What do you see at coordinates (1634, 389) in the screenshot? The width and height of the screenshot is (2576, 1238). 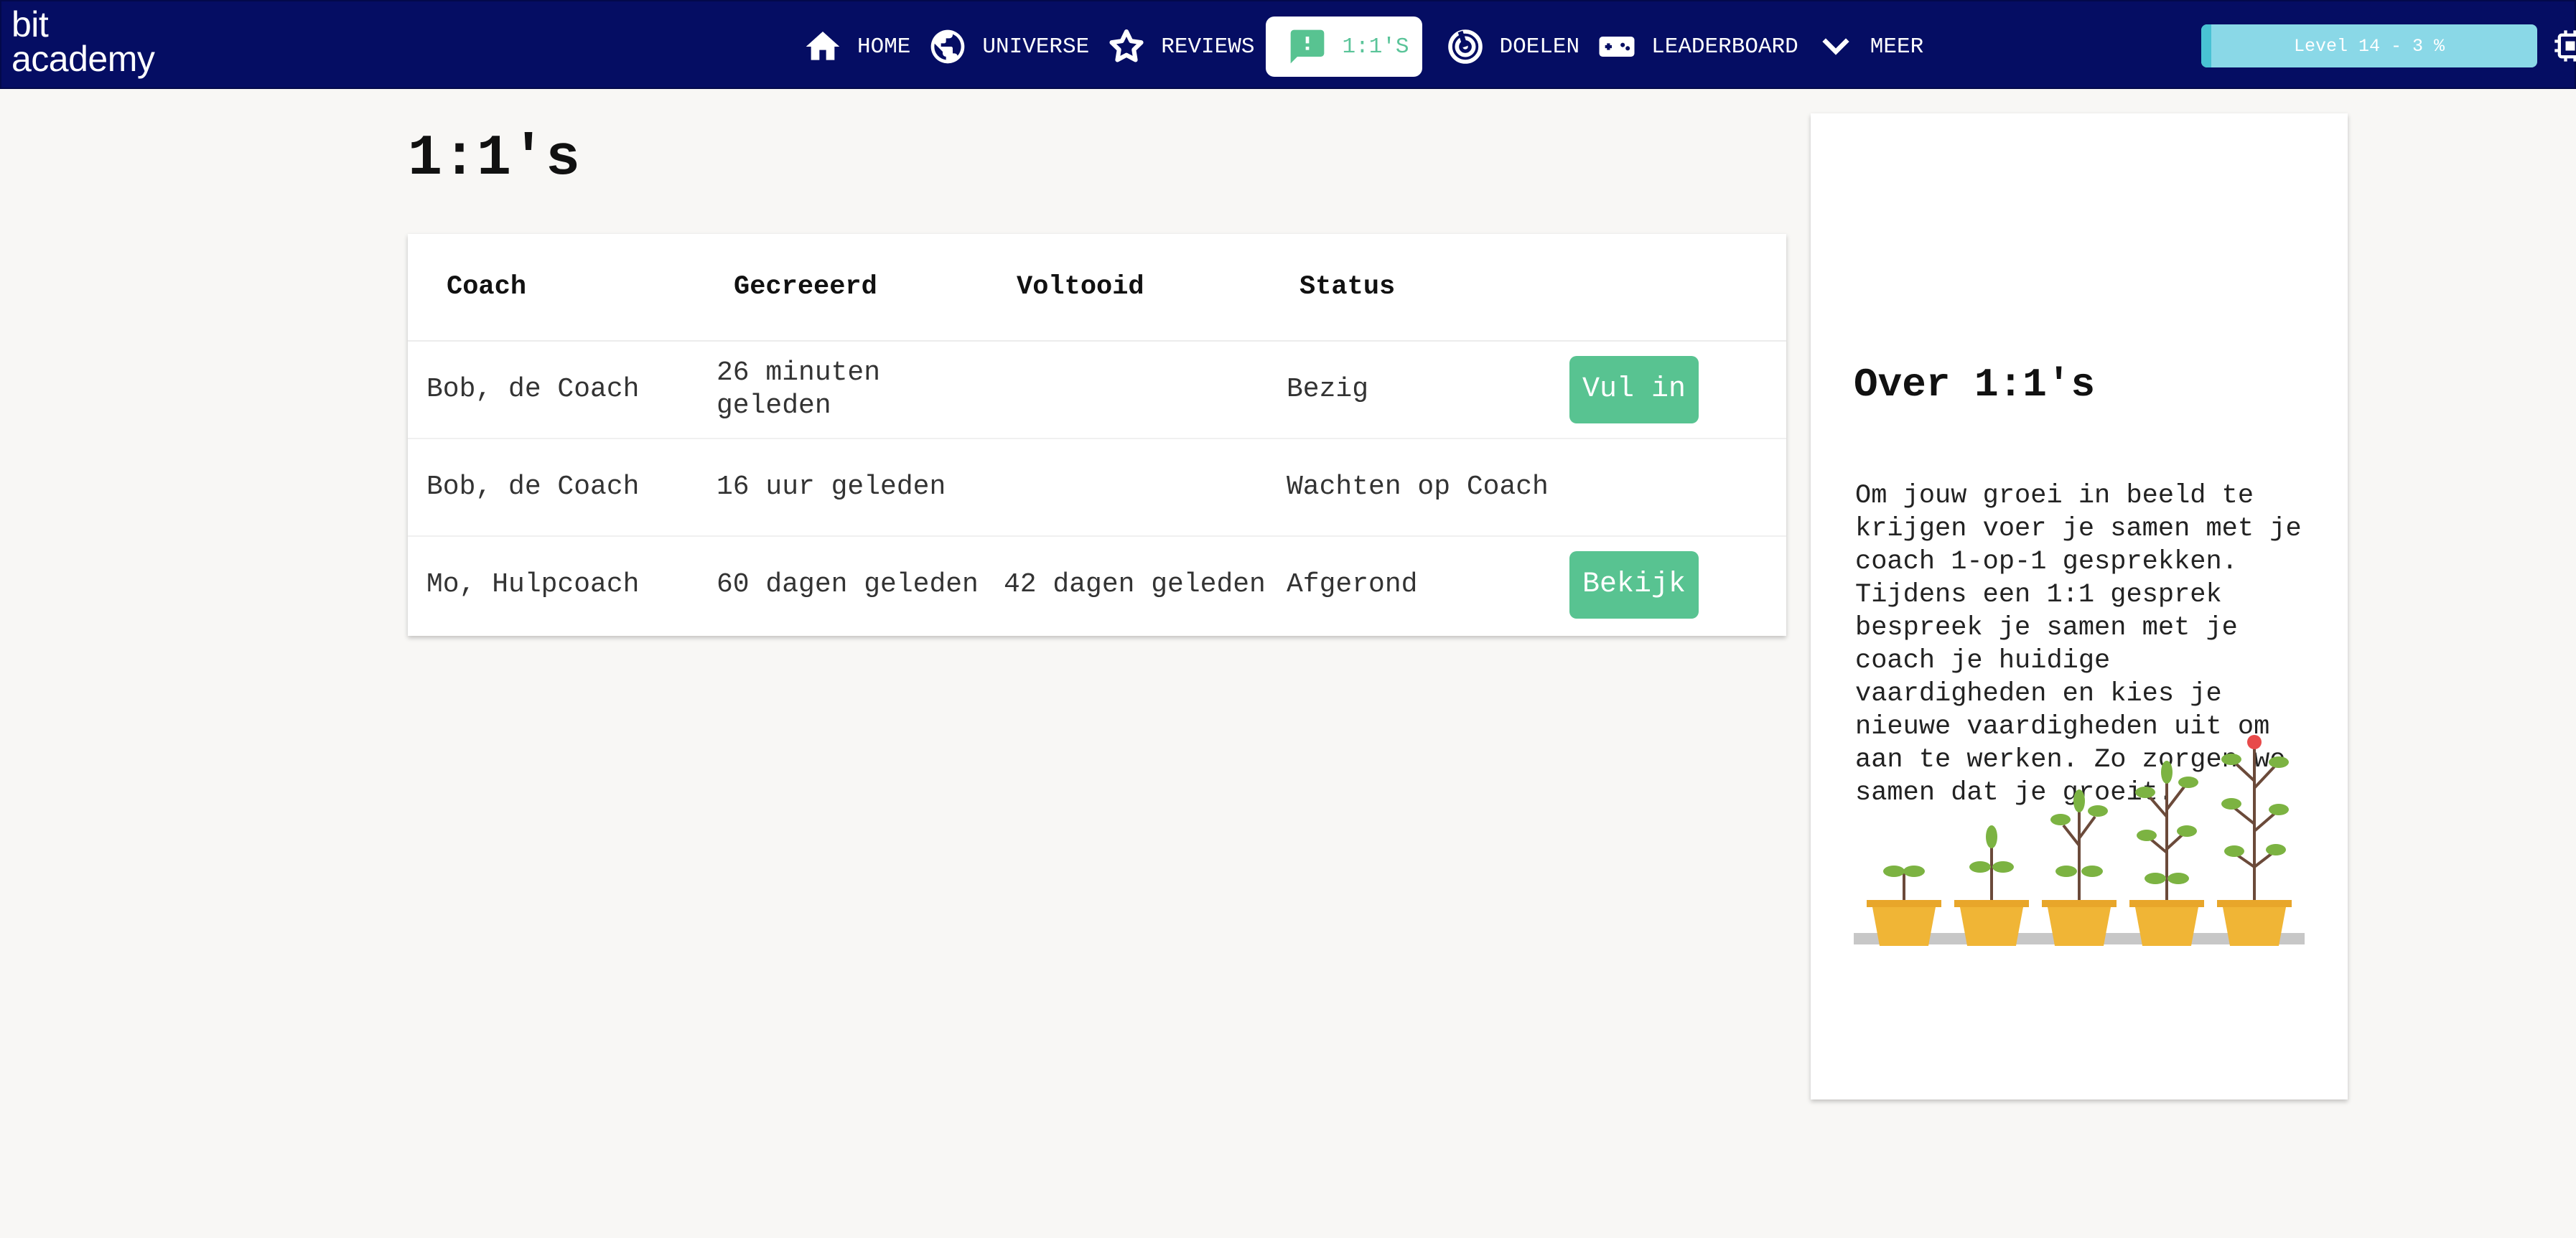 I see `fill-in-button: Vul in` at bounding box center [1634, 389].